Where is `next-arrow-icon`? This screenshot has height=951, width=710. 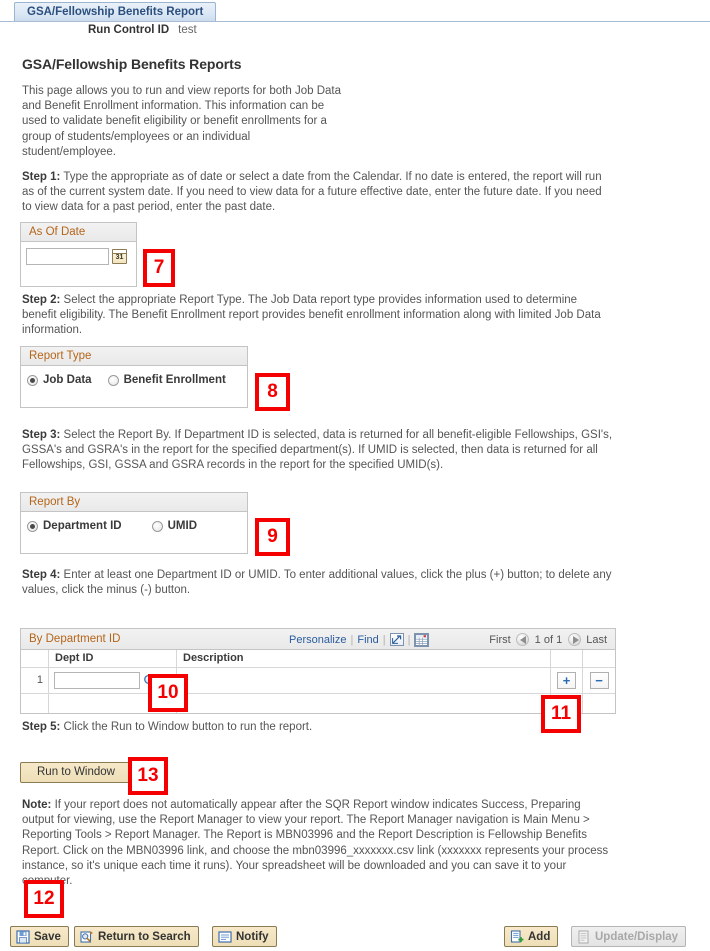
next-arrow-icon is located at coordinates (575, 639).